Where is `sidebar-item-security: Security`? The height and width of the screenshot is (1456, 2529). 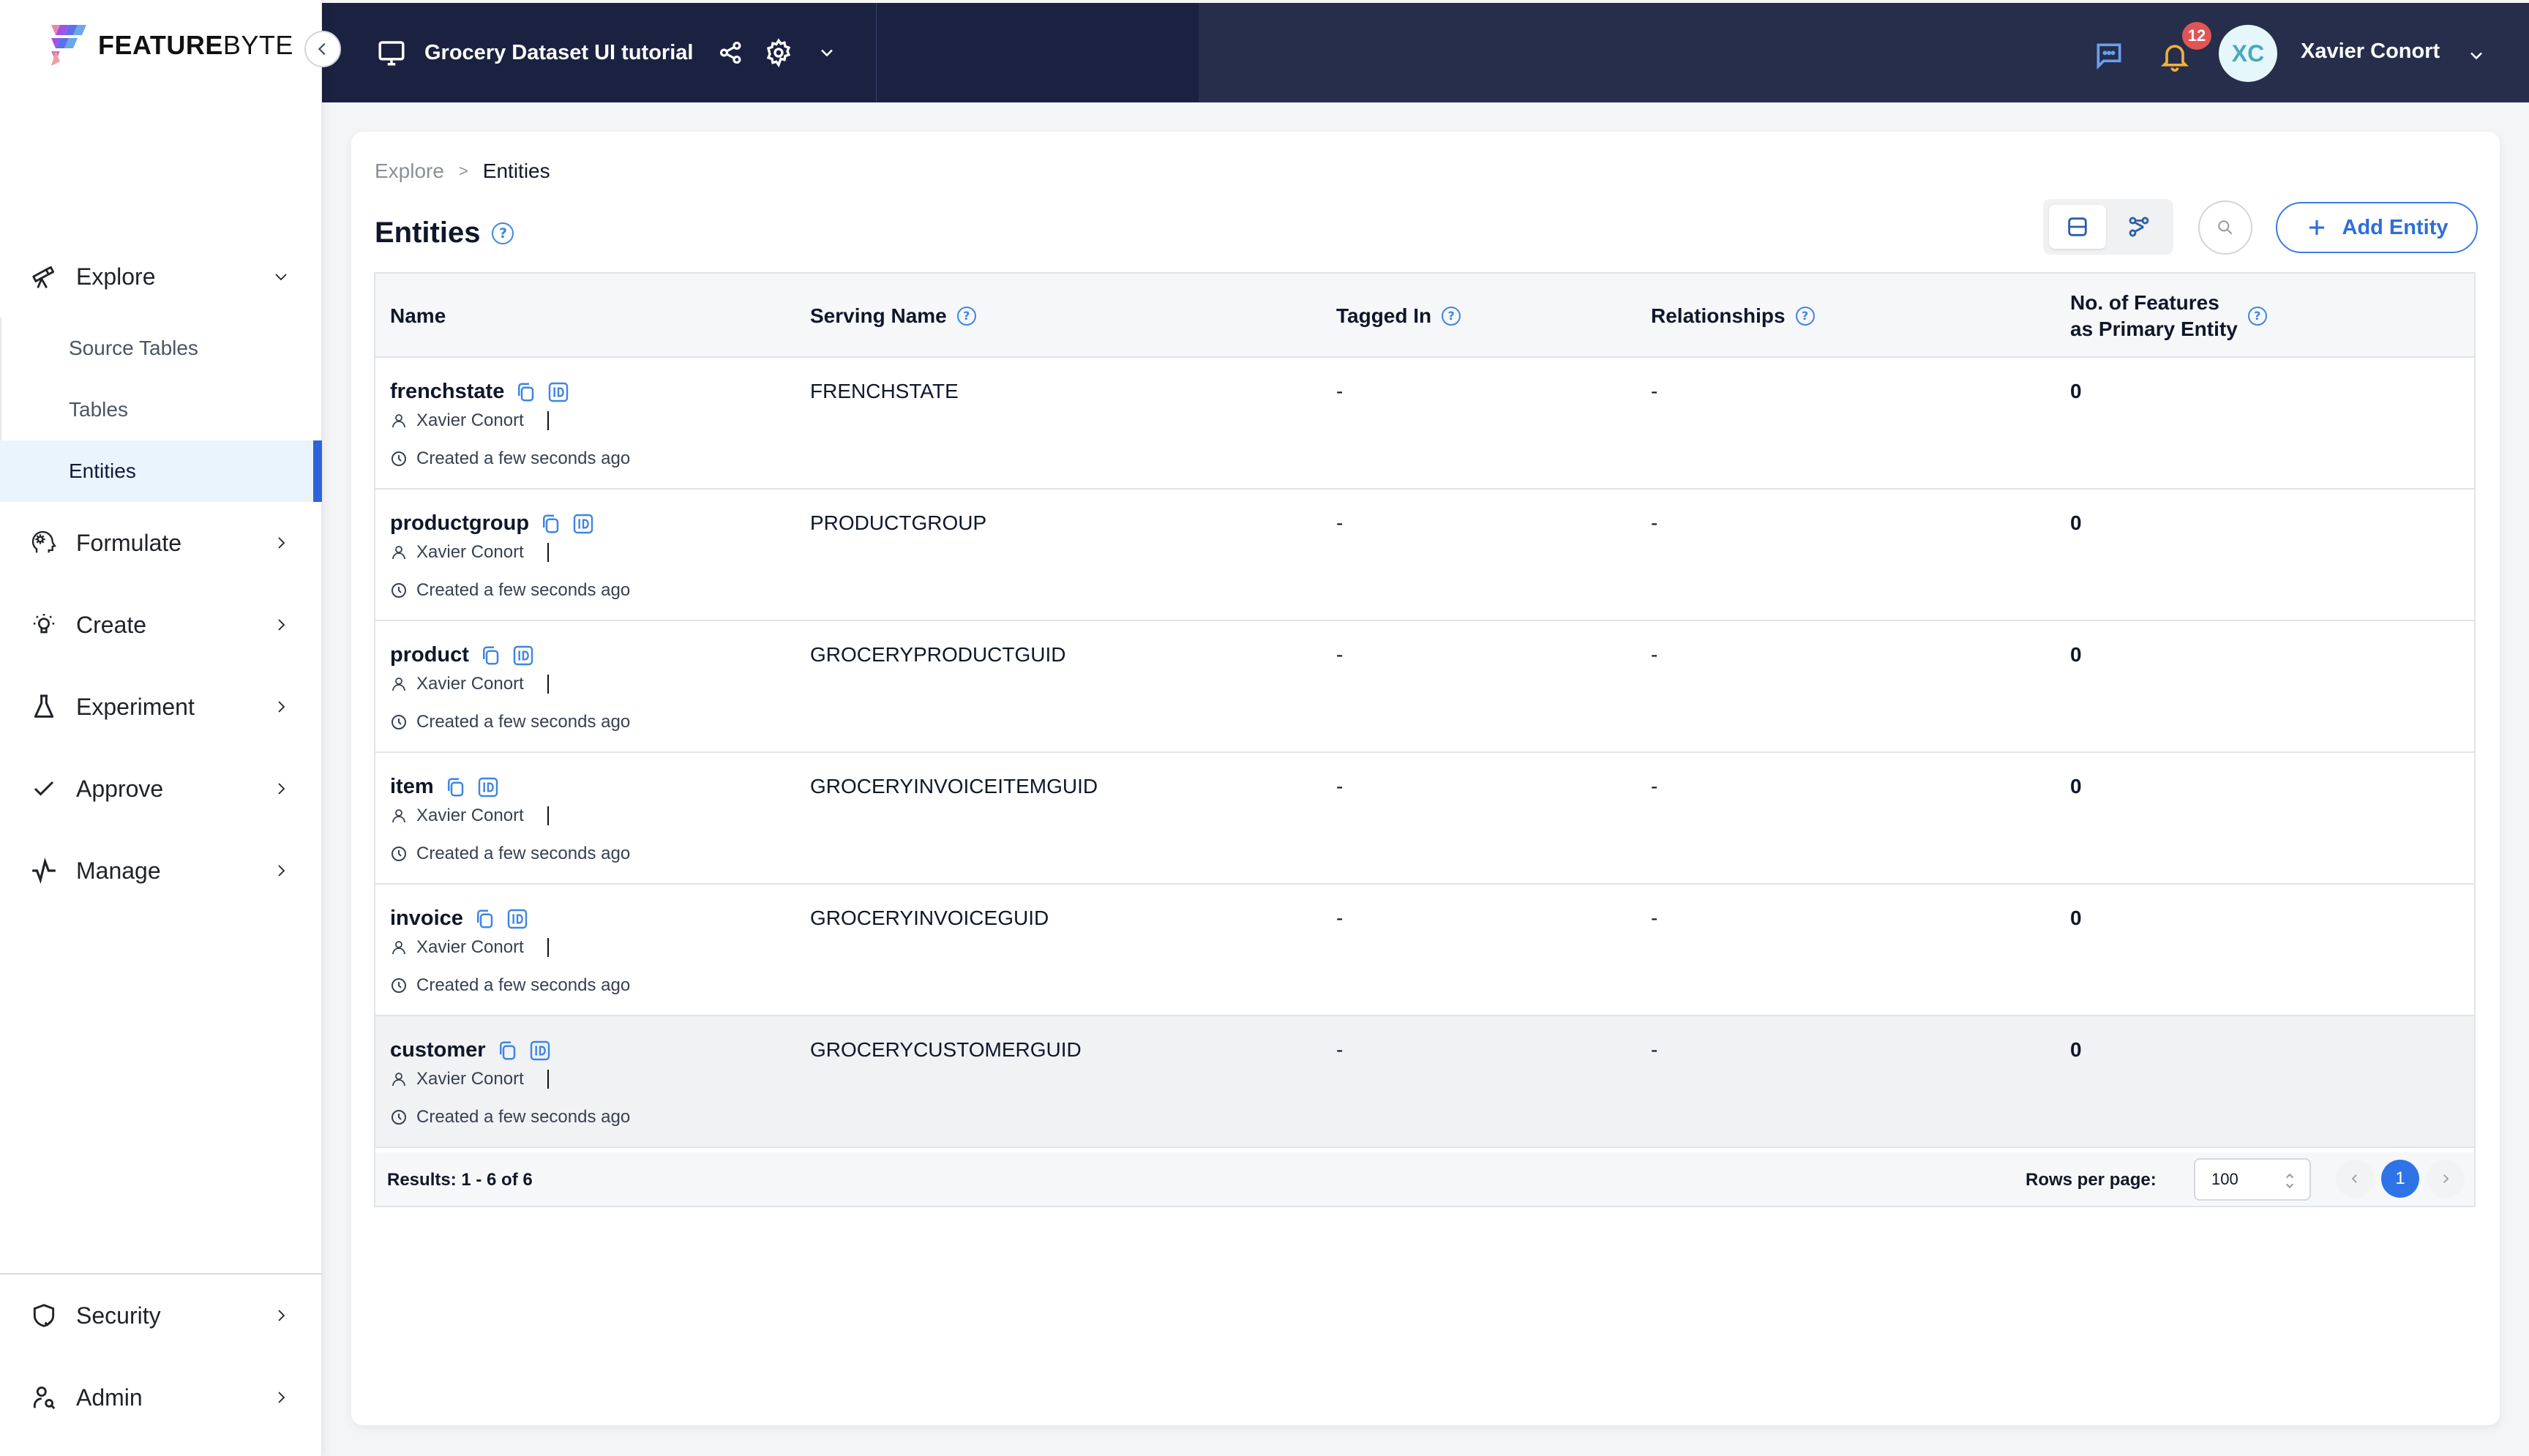 sidebar-item-security: Security is located at coordinates (161, 1315).